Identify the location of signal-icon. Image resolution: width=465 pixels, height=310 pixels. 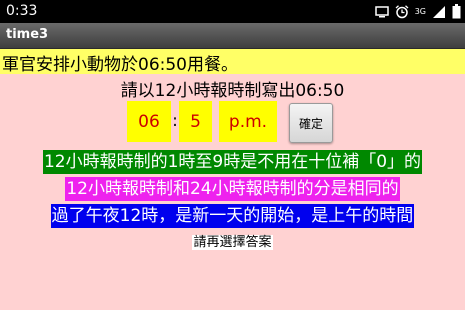
(439, 11).